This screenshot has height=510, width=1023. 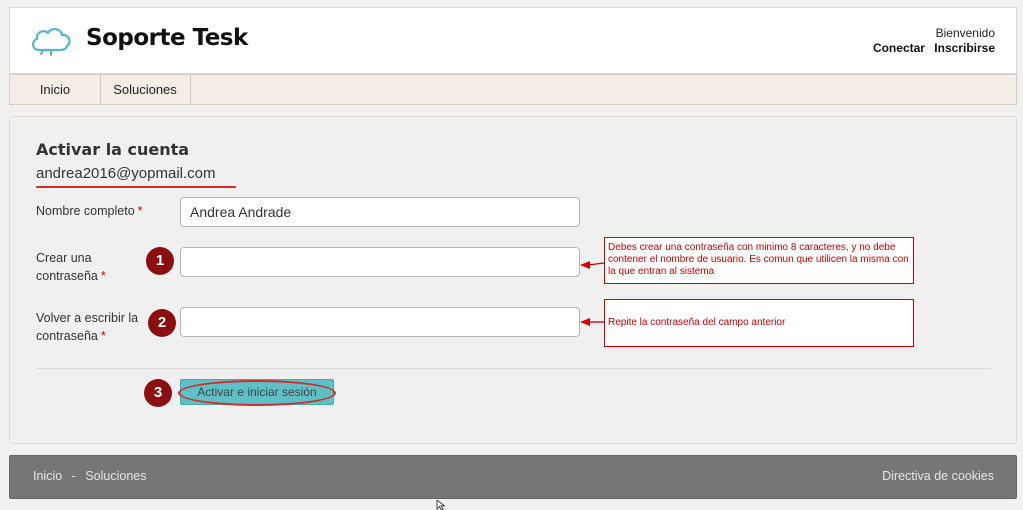 What do you see at coordinates (592, 293) in the screenshot?
I see `annotation-arrows` at bounding box center [592, 293].